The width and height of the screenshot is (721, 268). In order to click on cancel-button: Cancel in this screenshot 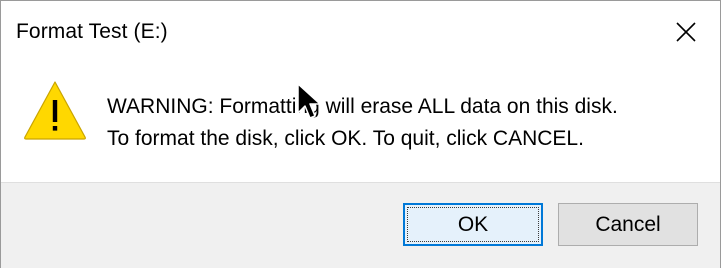, I will do `click(628, 224)`.